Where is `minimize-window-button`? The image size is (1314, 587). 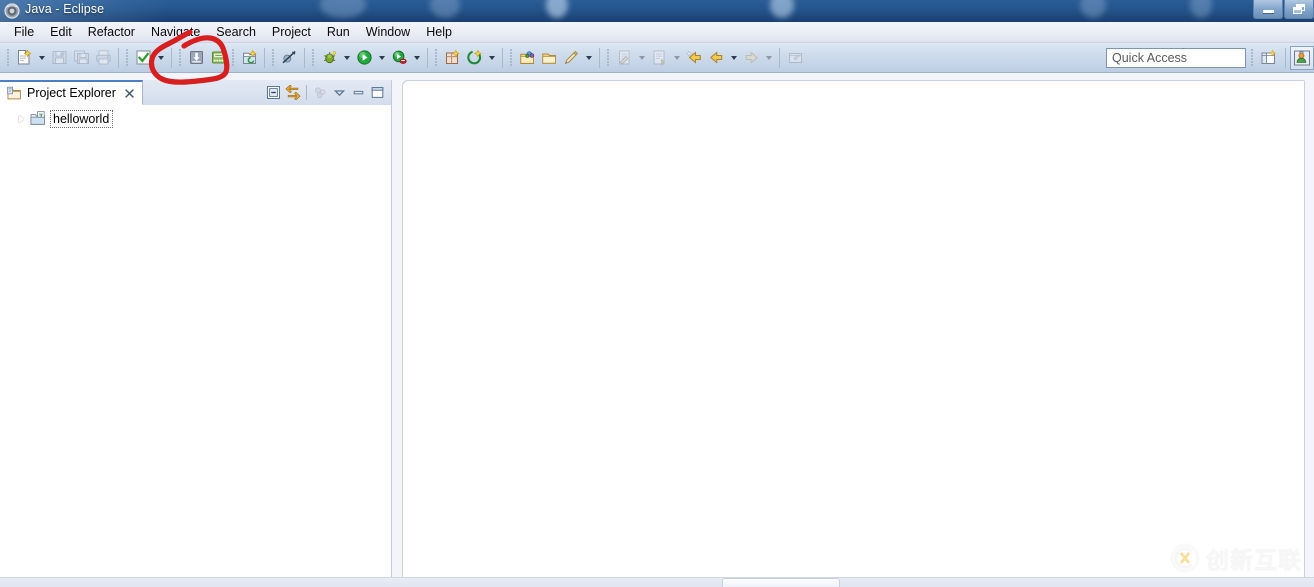 minimize-window-button is located at coordinates (1268, 9).